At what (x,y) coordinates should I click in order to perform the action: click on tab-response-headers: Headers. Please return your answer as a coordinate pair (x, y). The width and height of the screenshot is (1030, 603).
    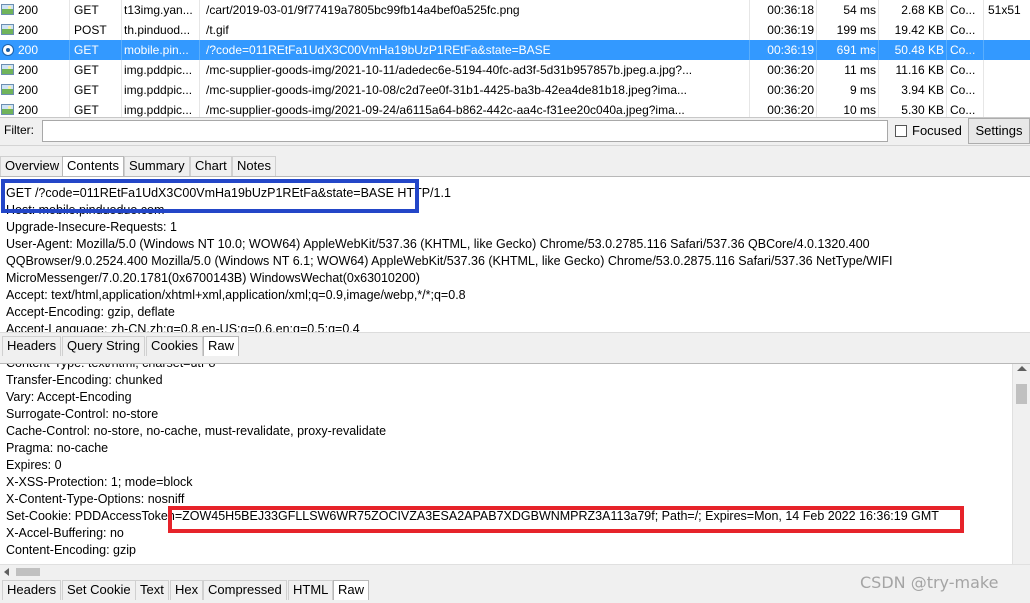
    Looking at the image, I should click on (32, 590).